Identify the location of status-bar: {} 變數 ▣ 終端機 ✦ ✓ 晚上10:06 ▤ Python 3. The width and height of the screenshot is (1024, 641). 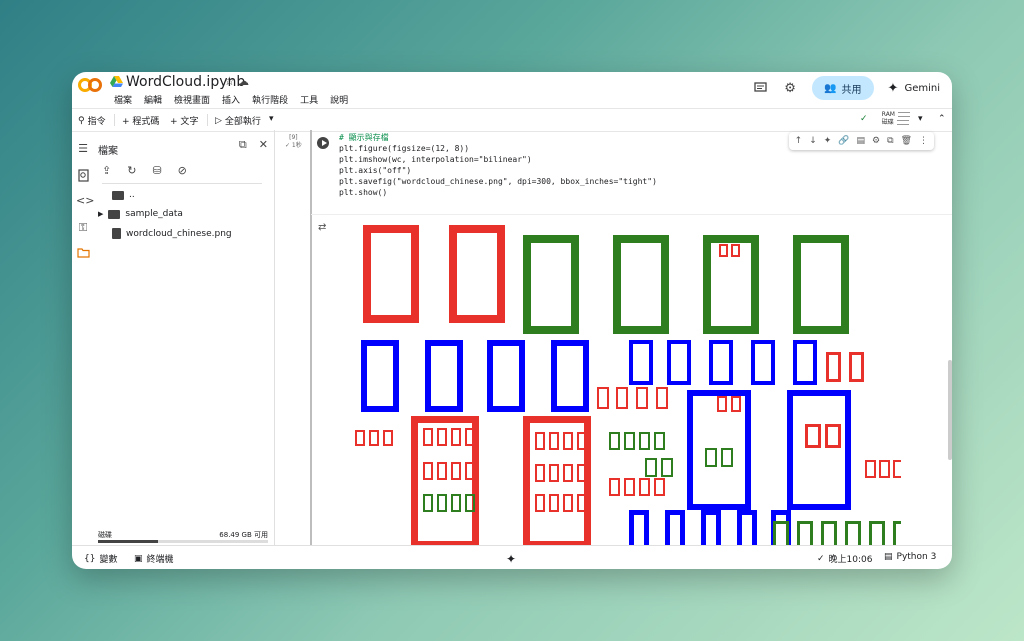
(512, 557).